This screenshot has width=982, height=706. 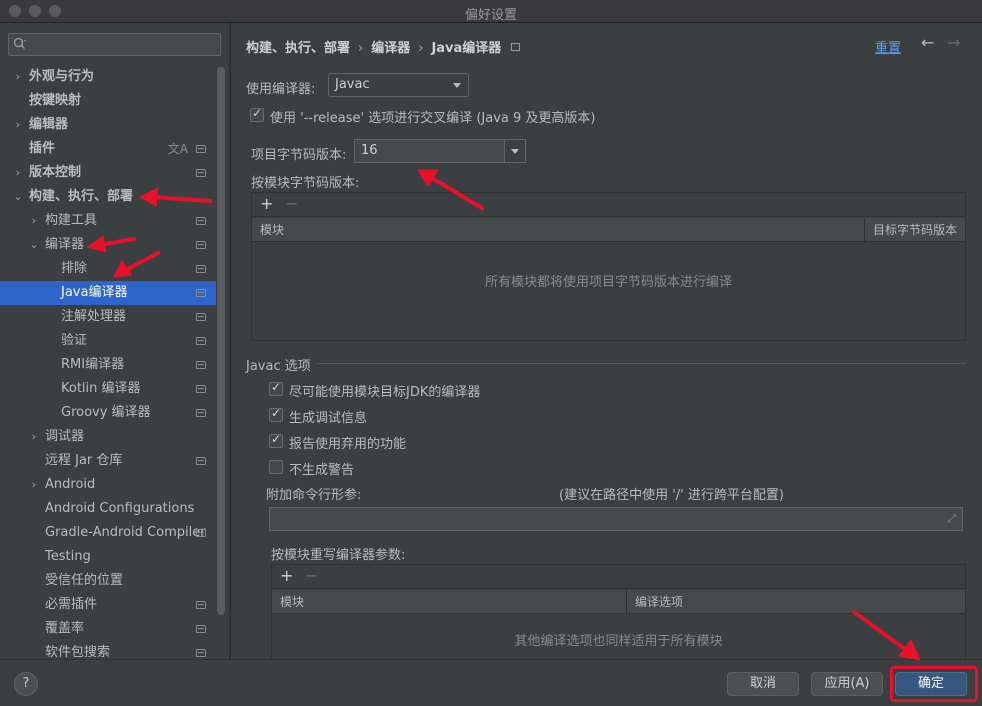 I want to click on expand-icon: ⤢, so click(x=951, y=519).